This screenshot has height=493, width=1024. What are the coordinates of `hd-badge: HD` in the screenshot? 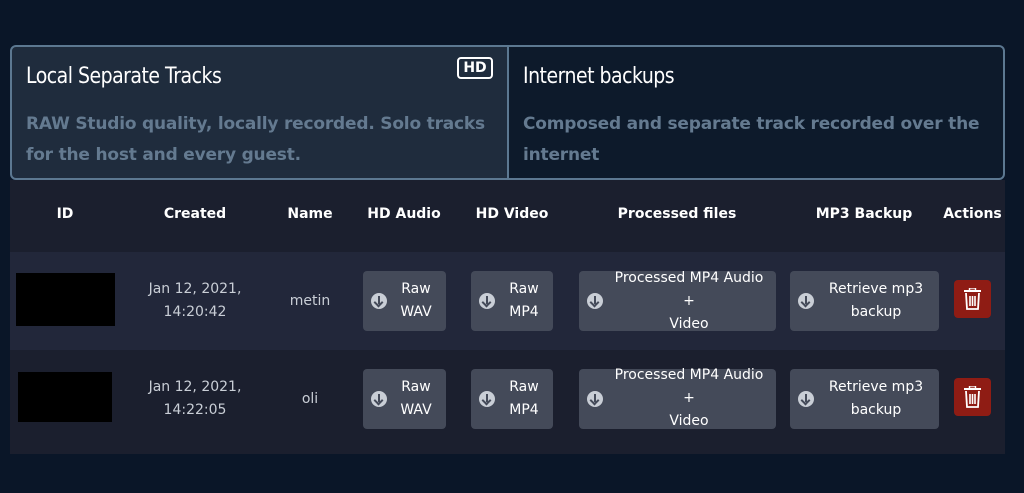 It's located at (475, 68).